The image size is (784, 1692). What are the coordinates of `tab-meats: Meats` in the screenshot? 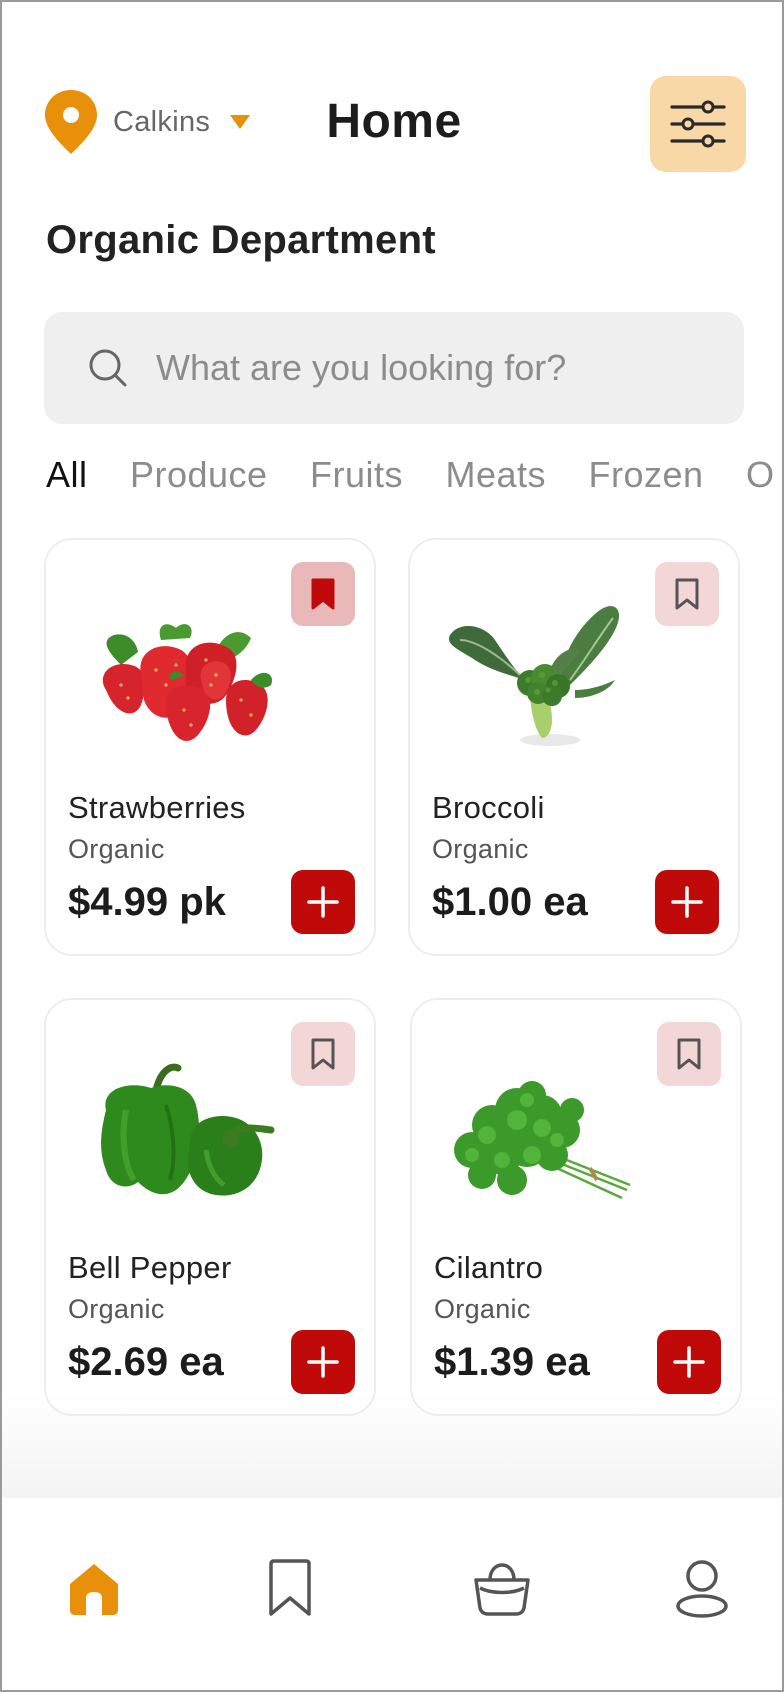 It's located at (495, 475).